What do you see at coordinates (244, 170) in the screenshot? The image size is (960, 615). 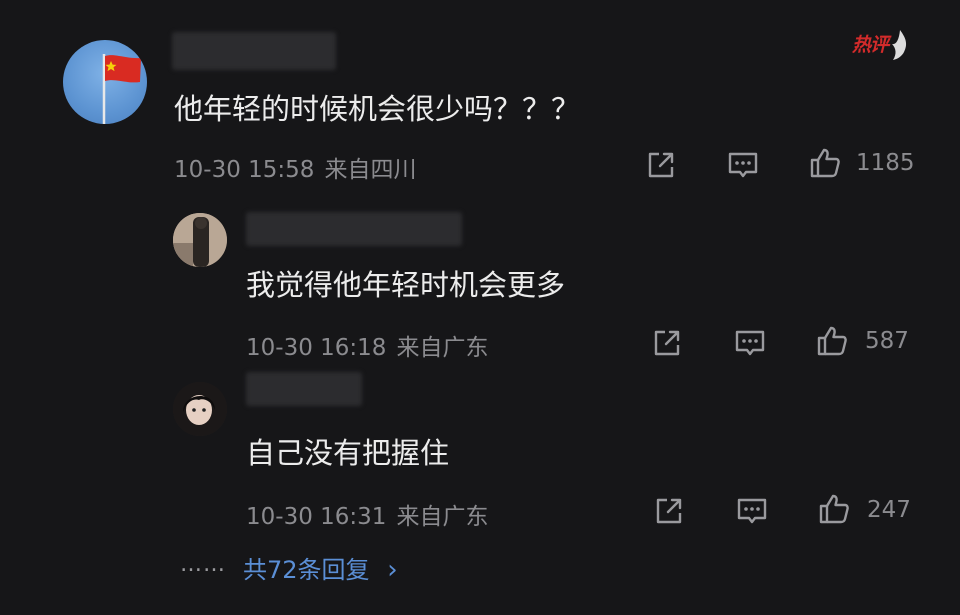 I see `comment-time: 10-30 15:58` at bounding box center [244, 170].